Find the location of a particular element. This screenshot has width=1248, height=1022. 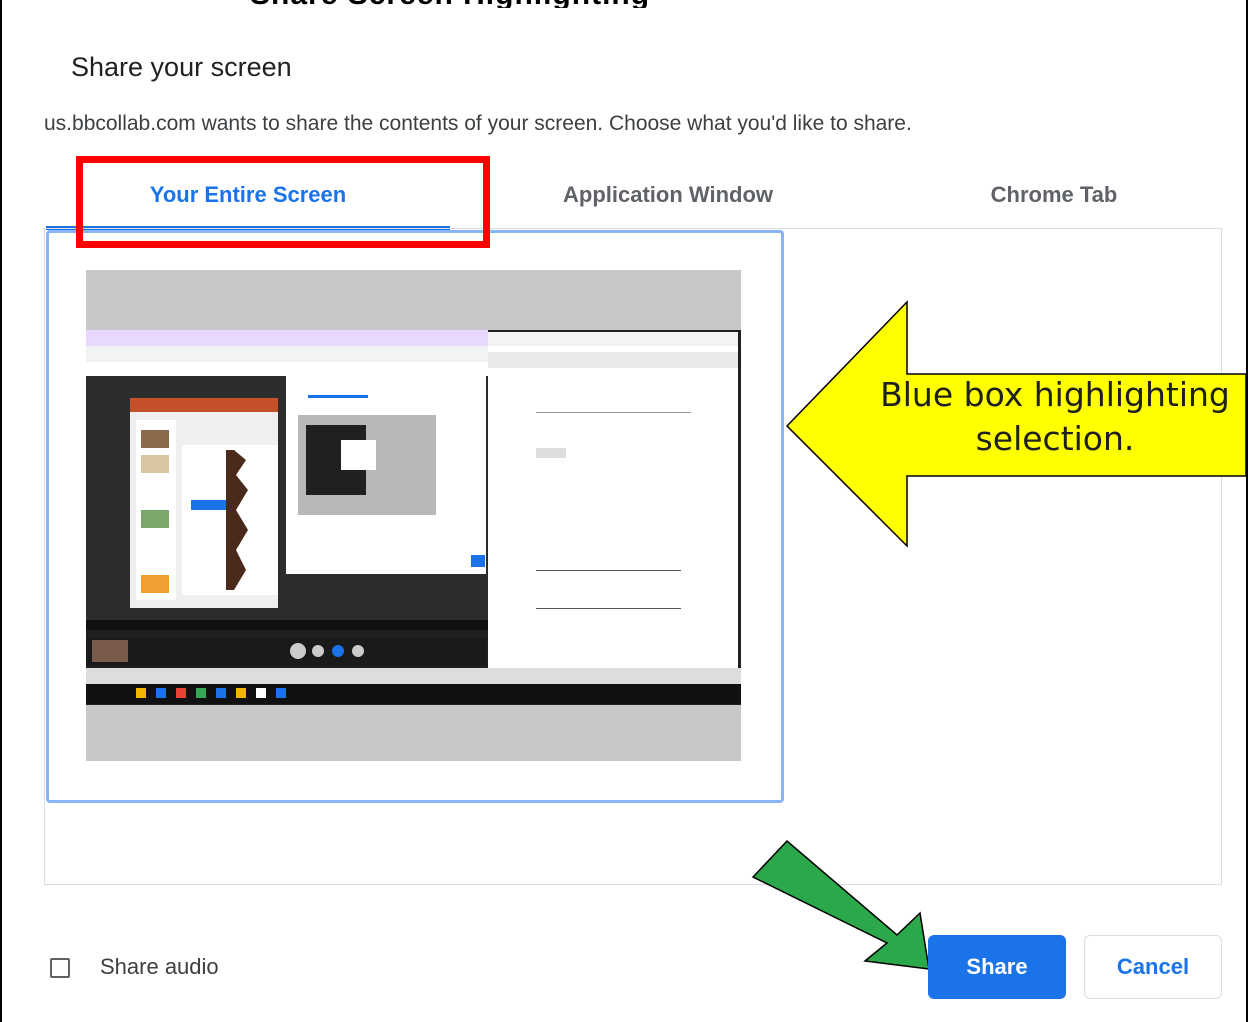

cancel-button: Cancel is located at coordinates (1153, 967).